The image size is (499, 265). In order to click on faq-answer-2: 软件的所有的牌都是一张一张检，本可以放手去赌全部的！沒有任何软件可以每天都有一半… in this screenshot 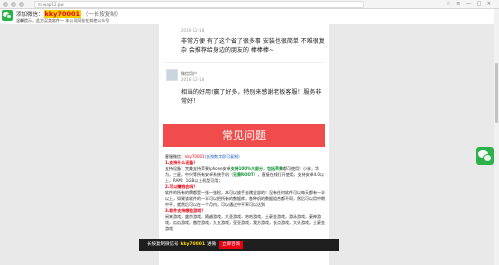, I will do `click(245, 198)`.